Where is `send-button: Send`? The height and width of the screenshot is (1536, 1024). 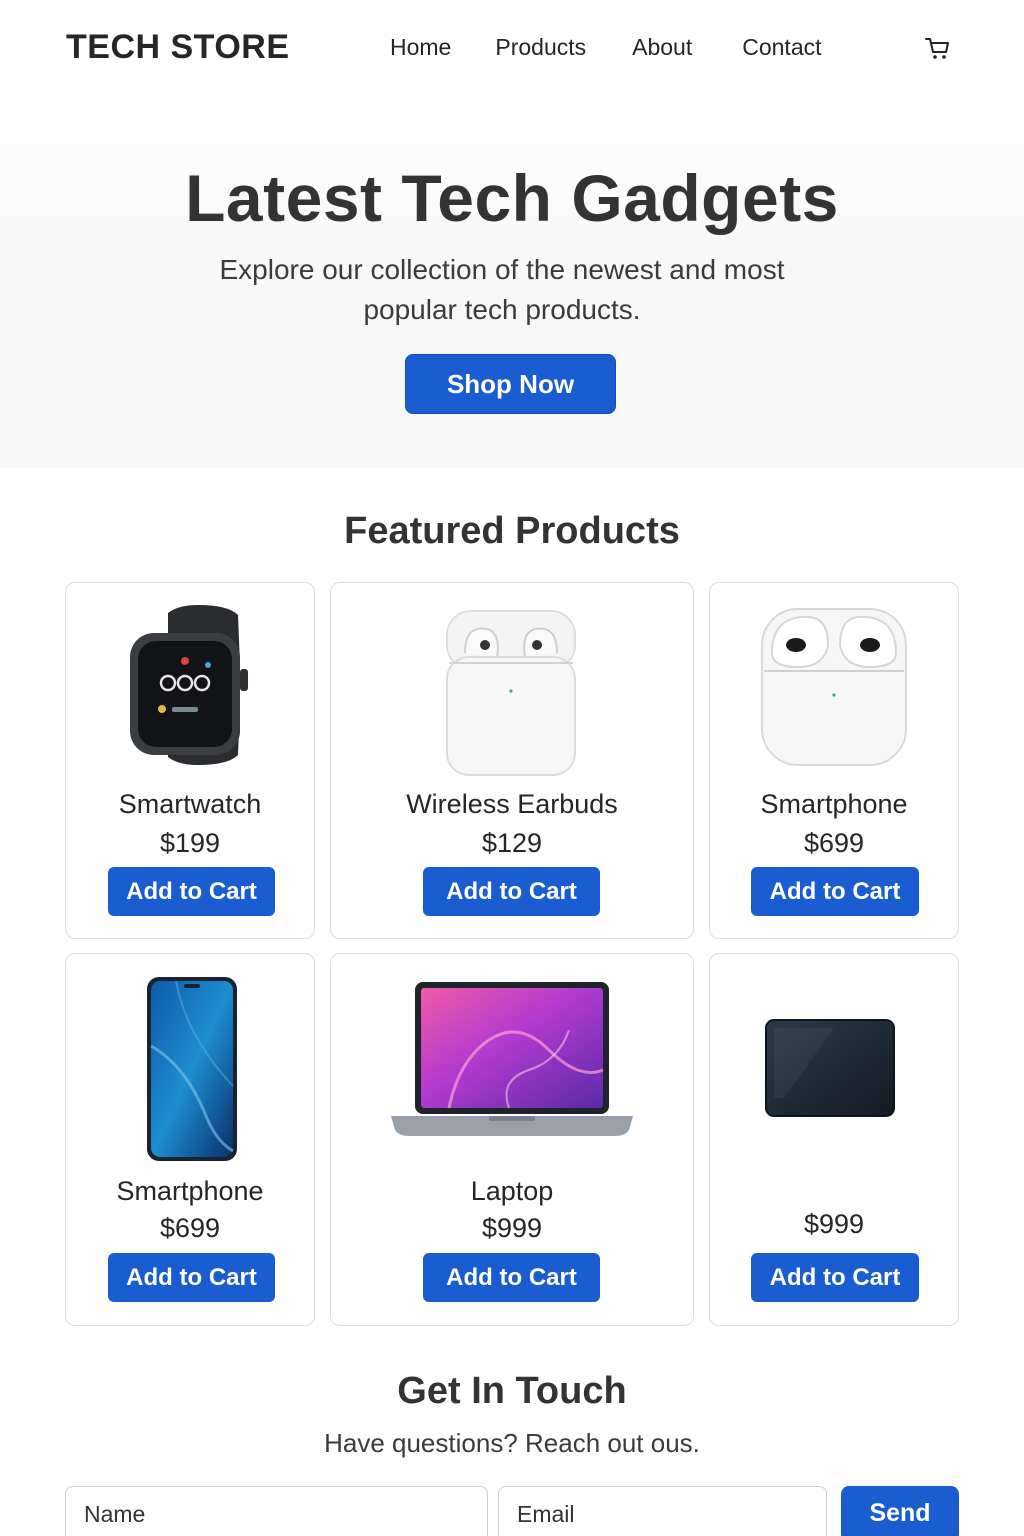 send-button: Send is located at coordinates (900, 1511).